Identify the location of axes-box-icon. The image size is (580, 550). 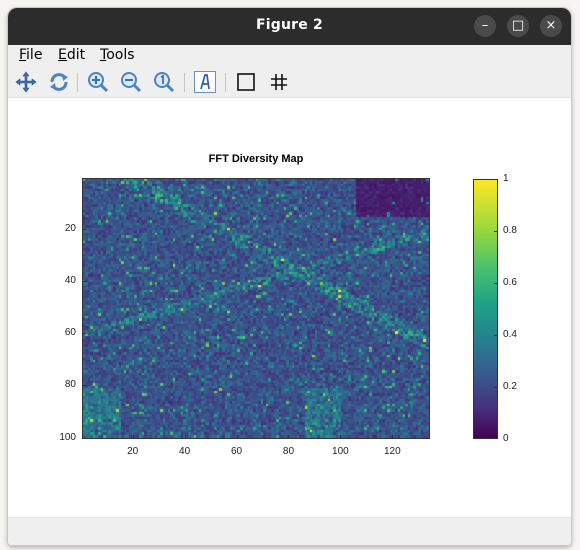
(246, 82).